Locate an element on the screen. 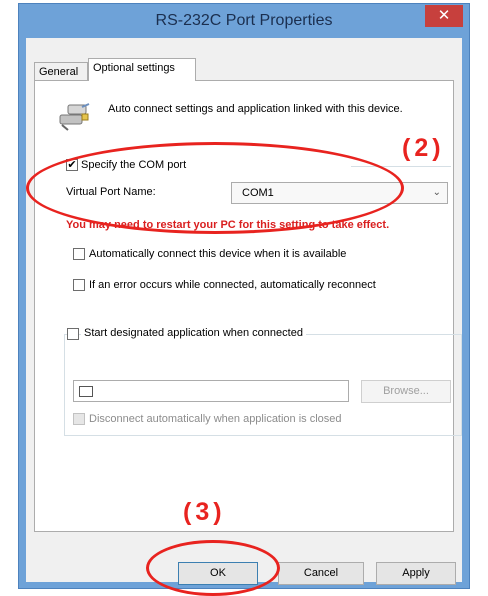 This screenshot has width=488, height=596. file-icon is located at coordinates (86, 391).